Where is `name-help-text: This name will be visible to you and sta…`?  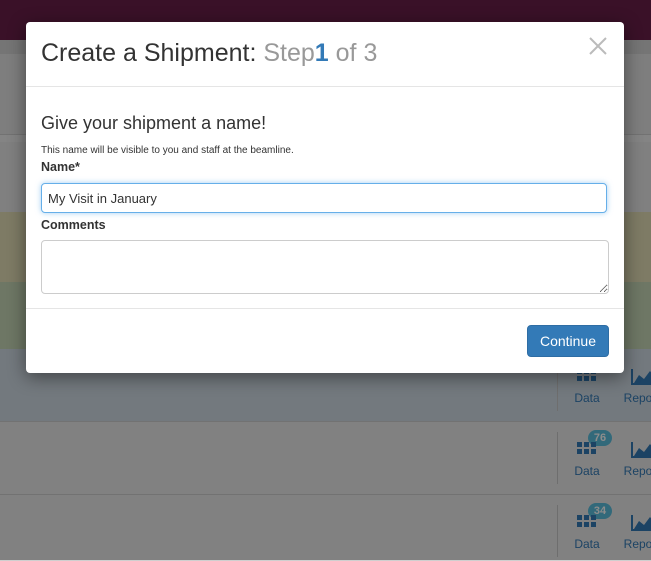
name-help-text: This name will be visible to you and sta… is located at coordinates (167, 150).